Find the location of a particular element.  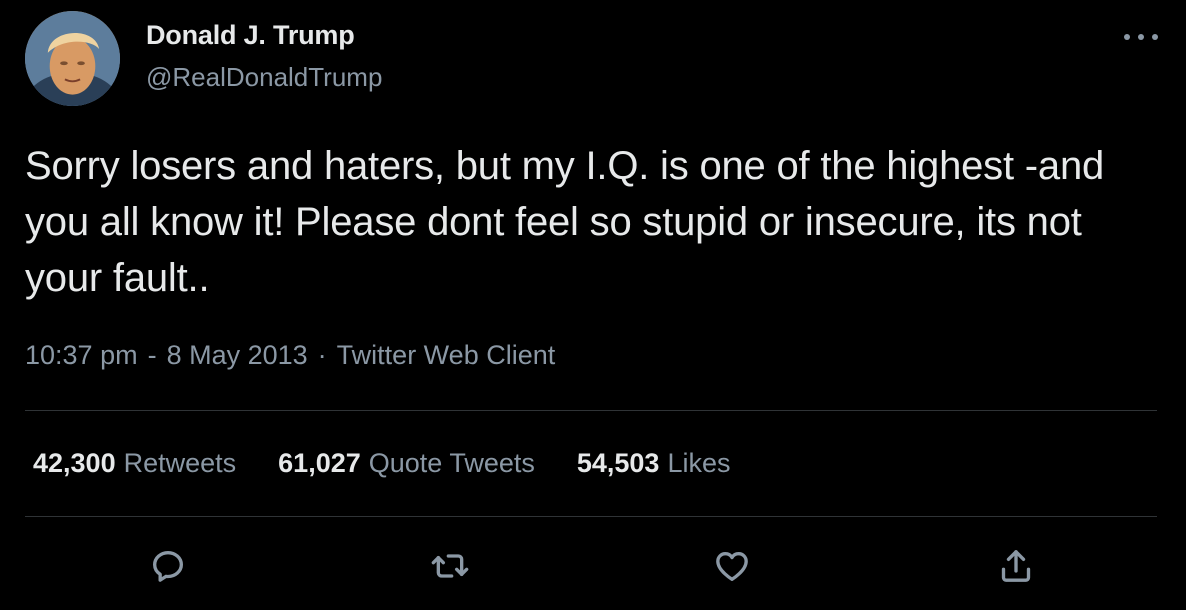

quote-tweets-stat: 61,027 Quote Tweets is located at coordinates (406, 463).